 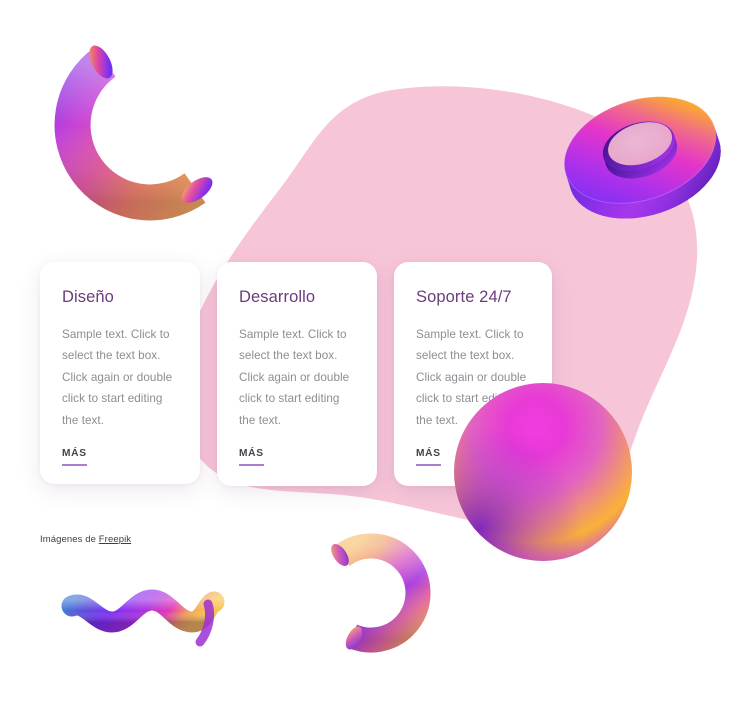 I want to click on c-arc-tube-top-left, so click(x=133, y=133).